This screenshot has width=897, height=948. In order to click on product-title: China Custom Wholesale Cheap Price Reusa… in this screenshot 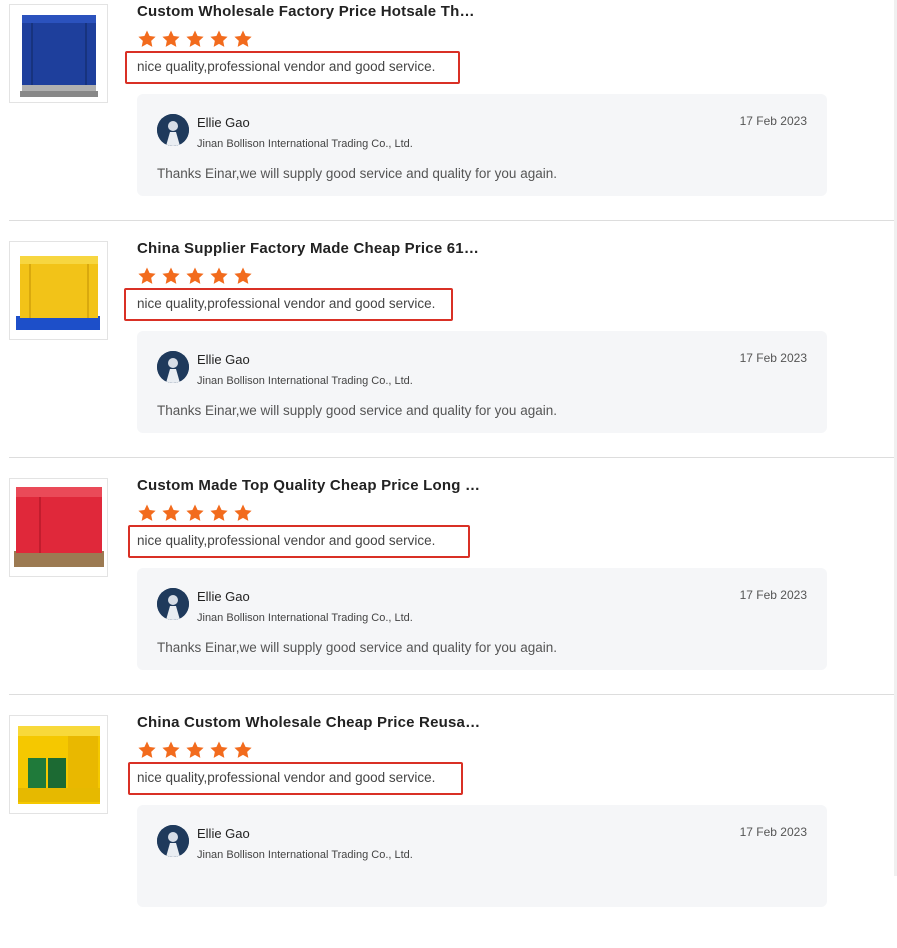, I will do `click(309, 723)`.